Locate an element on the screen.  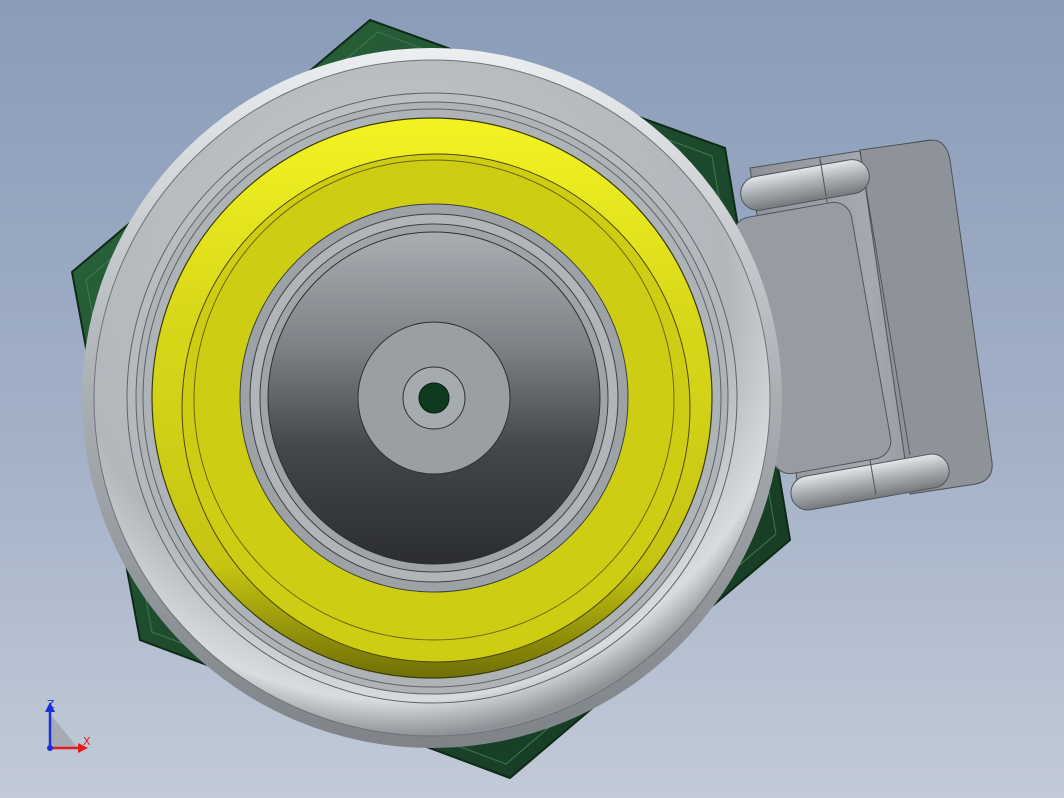
axle-hole is located at coordinates (434, 398).